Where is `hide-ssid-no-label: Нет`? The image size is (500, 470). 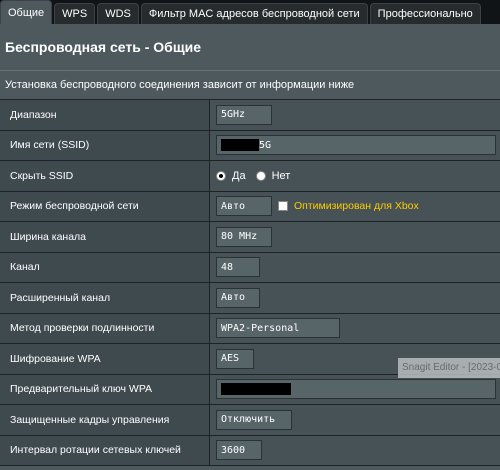
hide-ssid-no-label: Нет is located at coordinates (281, 175).